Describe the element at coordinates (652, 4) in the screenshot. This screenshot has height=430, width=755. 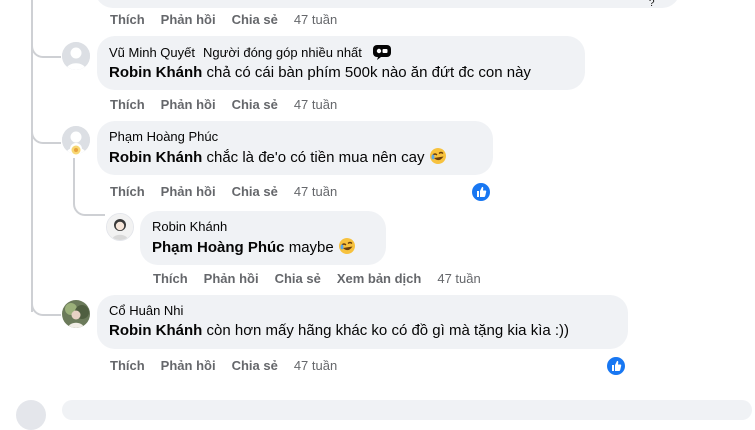
I see `previous-comment-tail: ?` at that location.